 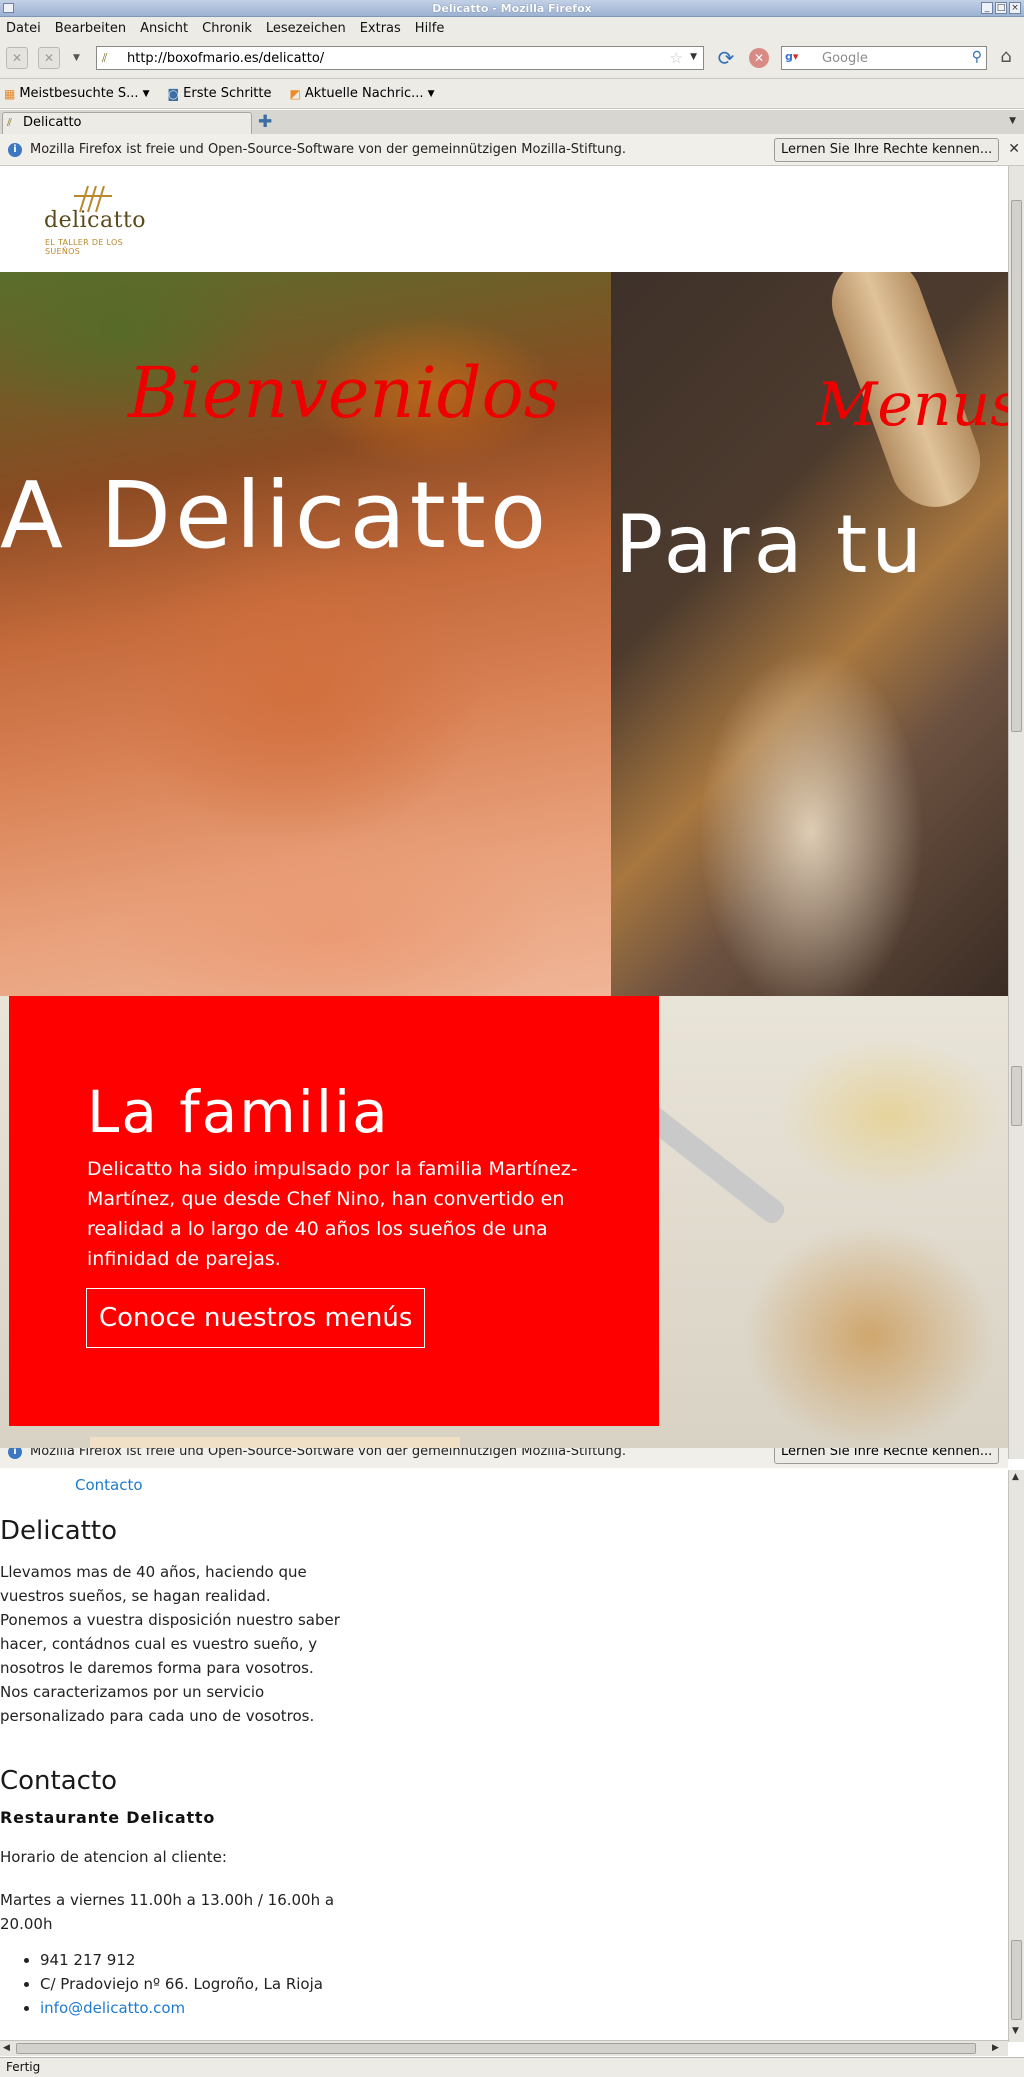 I want to click on rss-icon: ◩, so click(x=295, y=93).